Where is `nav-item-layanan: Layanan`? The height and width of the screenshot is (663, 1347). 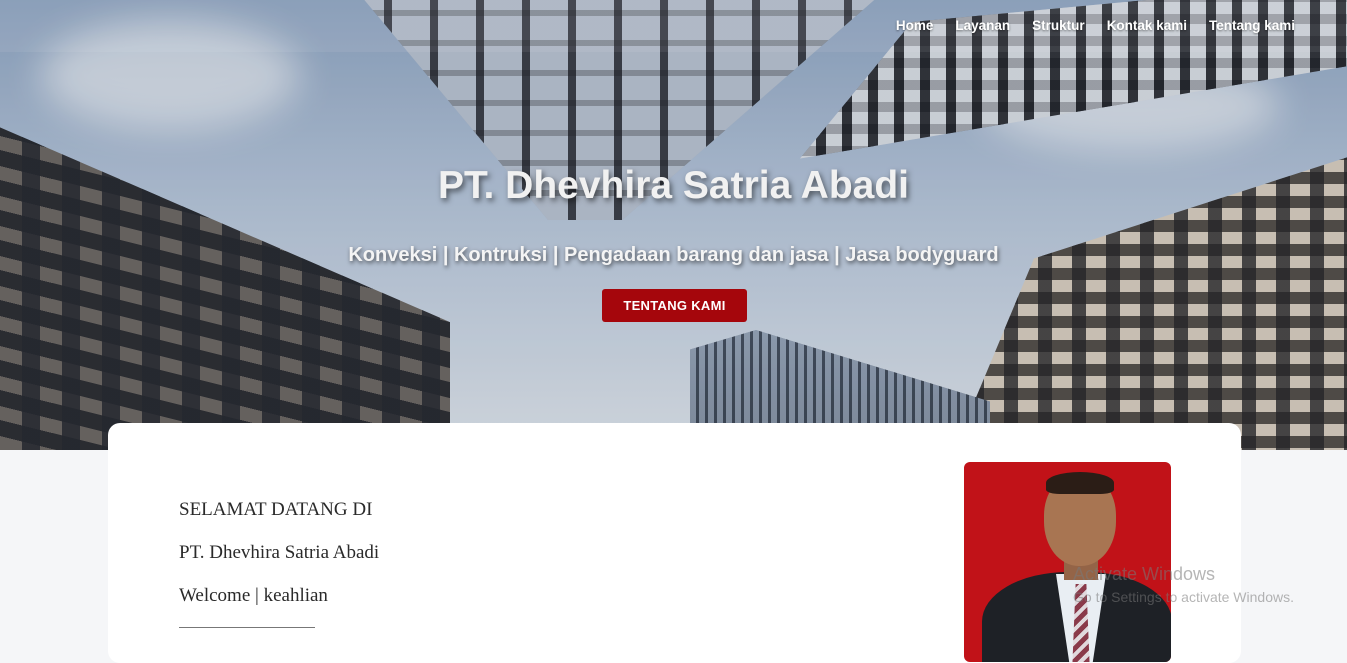
nav-item-layanan: Layanan is located at coordinates (982, 25).